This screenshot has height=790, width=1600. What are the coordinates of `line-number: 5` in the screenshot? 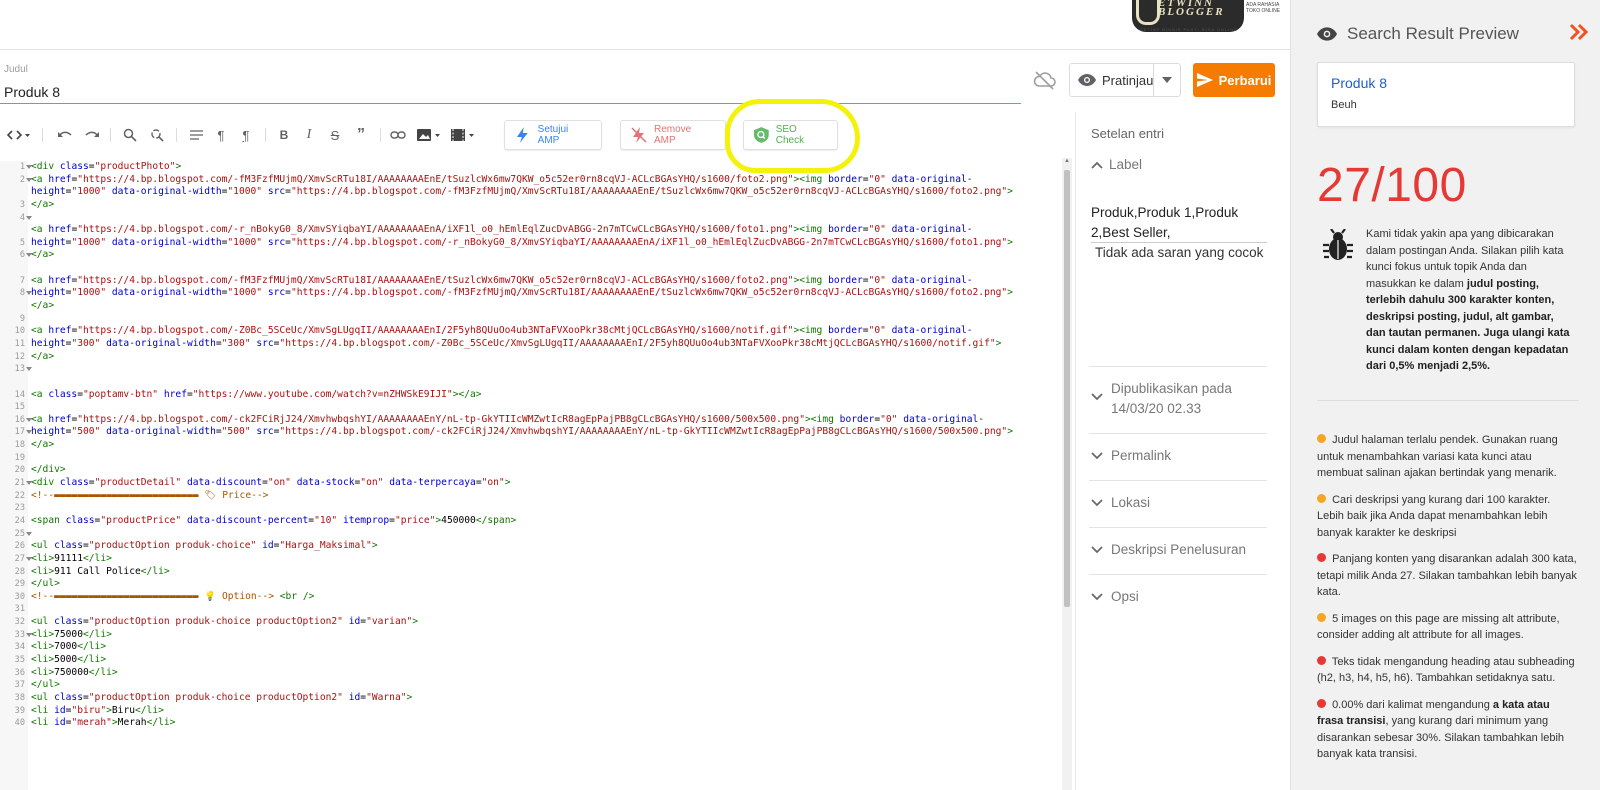 It's located at (22, 242).